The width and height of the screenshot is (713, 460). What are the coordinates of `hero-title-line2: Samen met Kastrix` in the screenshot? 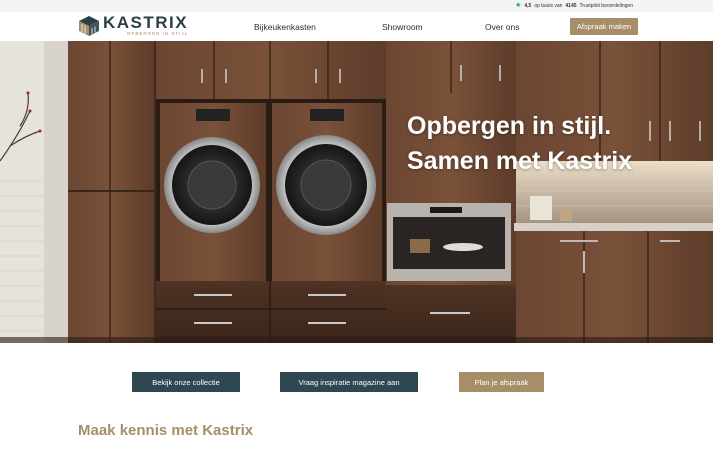 It's located at (520, 161).